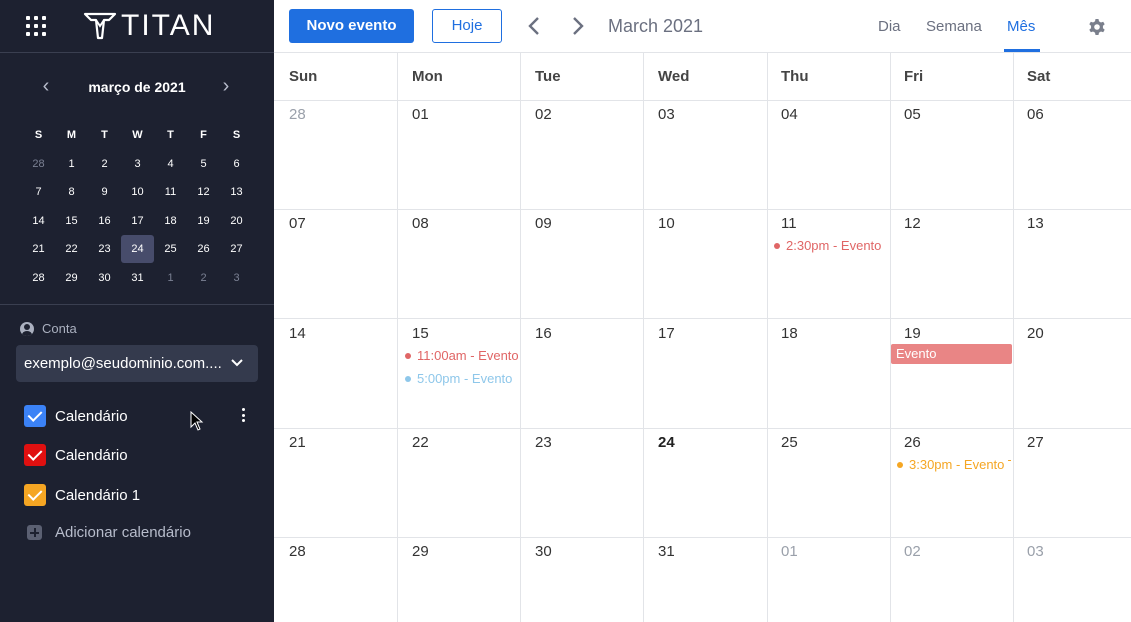 The height and width of the screenshot is (622, 1131). What do you see at coordinates (351, 26) in the screenshot?
I see `new-event-button: Novo evento` at bounding box center [351, 26].